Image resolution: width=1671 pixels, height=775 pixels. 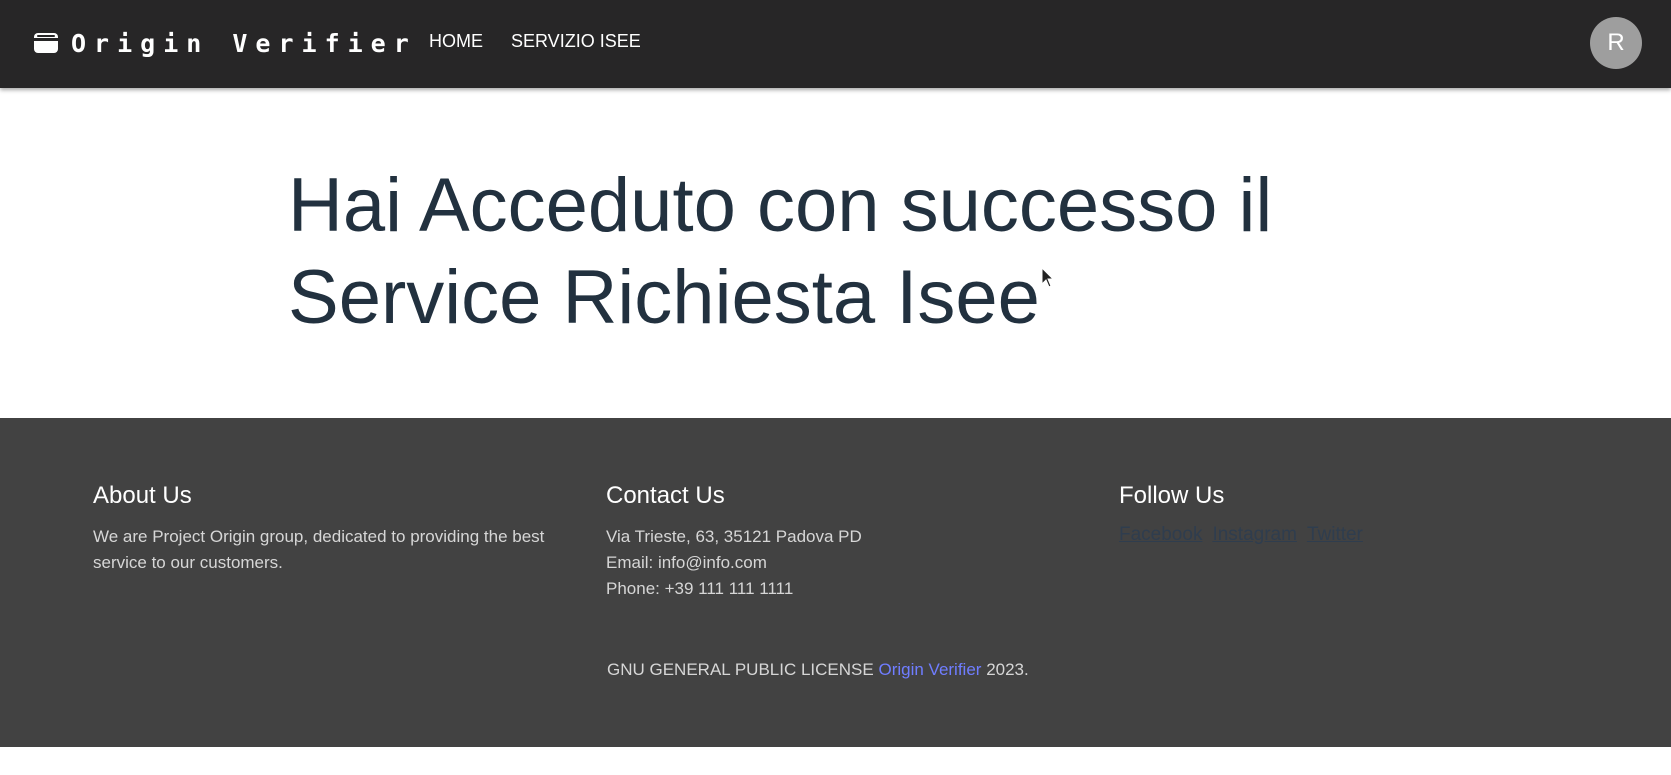 What do you see at coordinates (929, 669) in the screenshot?
I see `license-origin-verifier-link: Origin Verifier` at bounding box center [929, 669].